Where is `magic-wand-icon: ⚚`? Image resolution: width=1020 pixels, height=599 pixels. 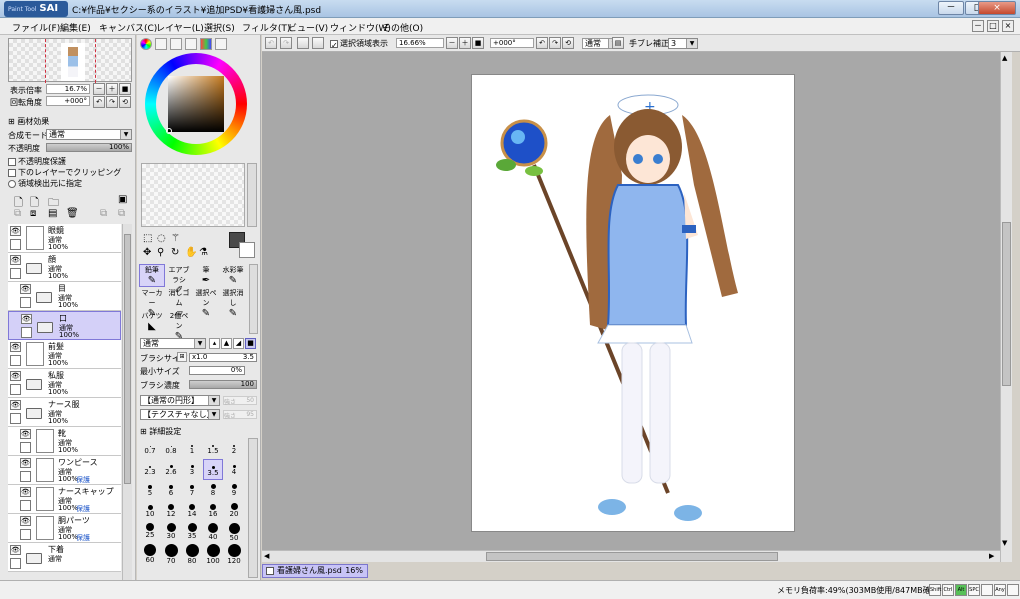 magic-wand-icon: ⚚ is located at coordinates (175, 238).